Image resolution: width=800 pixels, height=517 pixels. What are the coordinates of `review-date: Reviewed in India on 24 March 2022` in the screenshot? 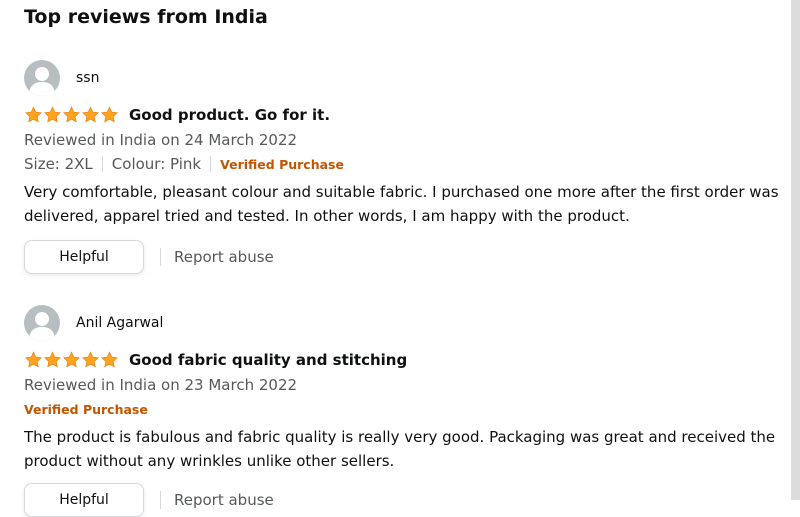 It's located at (161, 140).